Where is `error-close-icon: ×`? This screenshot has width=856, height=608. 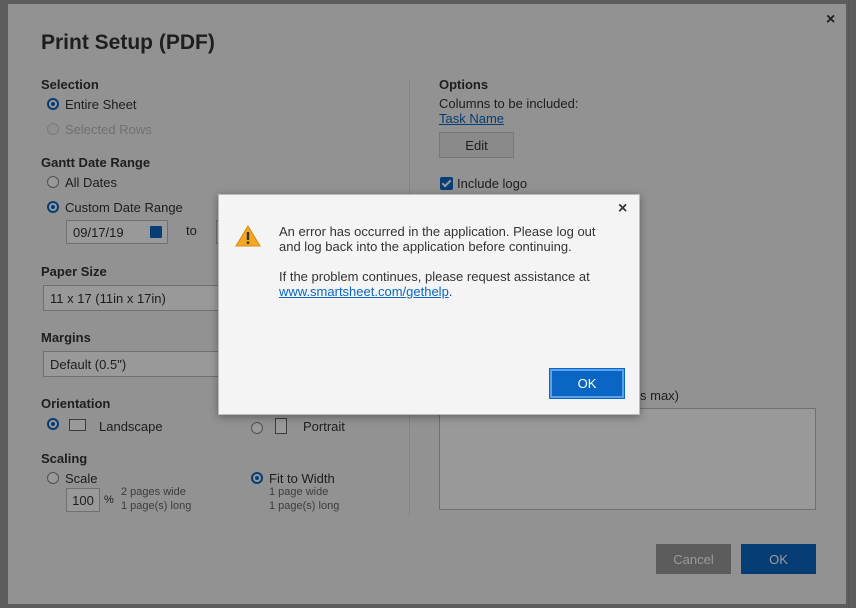
error-close-icon: × is located at coordinates (622, 209).